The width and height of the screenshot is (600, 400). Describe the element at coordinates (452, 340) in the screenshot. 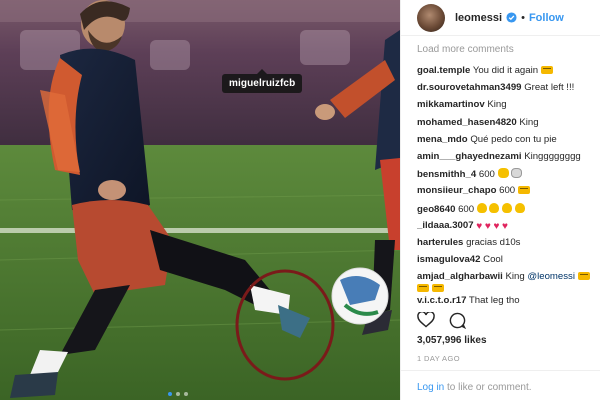

I see `like-count: 3,057,996 likes` at that location.